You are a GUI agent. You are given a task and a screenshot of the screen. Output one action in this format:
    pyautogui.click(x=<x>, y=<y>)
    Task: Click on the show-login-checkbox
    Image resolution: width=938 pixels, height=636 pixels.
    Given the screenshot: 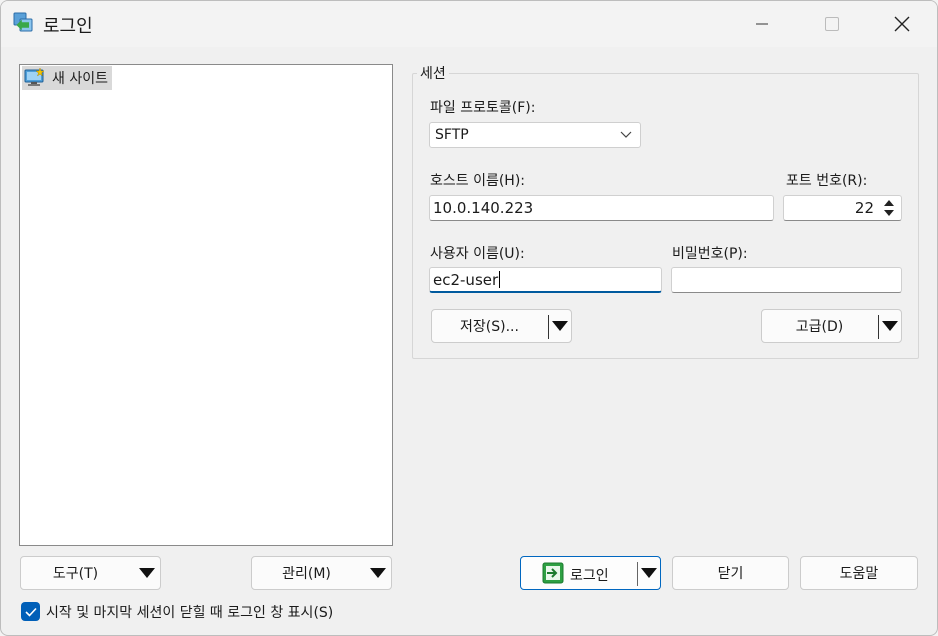 What is the action you would take?
    pyautogui.click(x=30, y=611)
    